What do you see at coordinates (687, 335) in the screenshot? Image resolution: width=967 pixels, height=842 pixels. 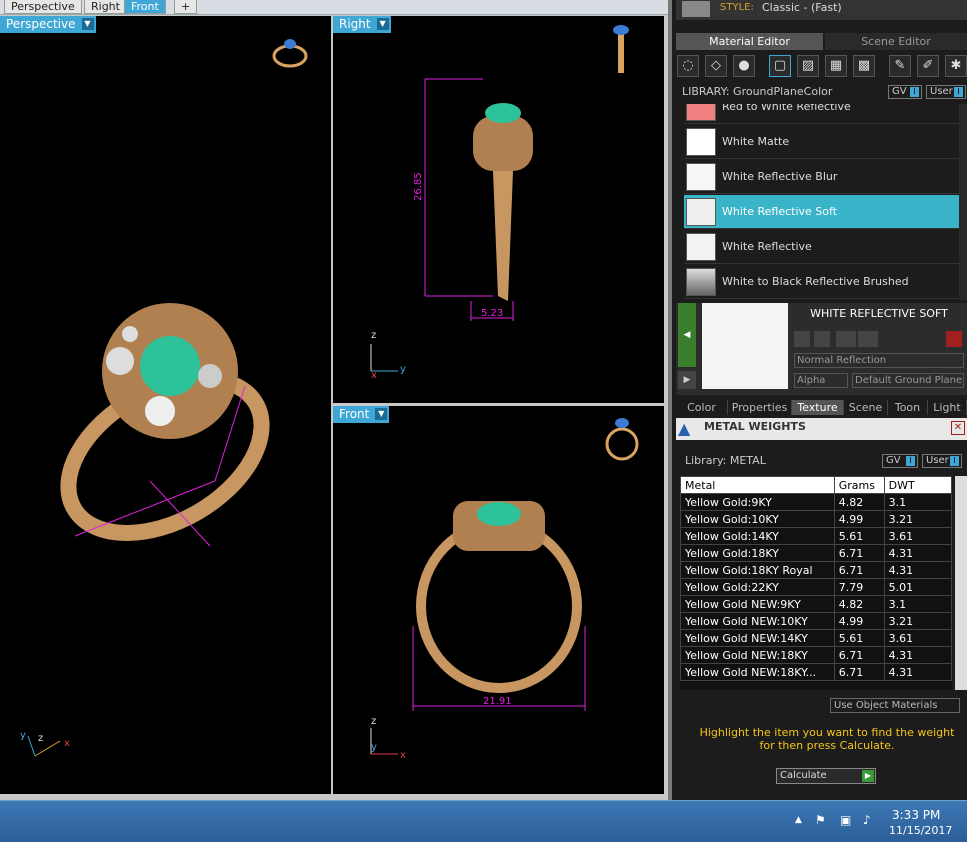 I see `collapse-arrow-icon: ◀` at bounding box center [687, 335].